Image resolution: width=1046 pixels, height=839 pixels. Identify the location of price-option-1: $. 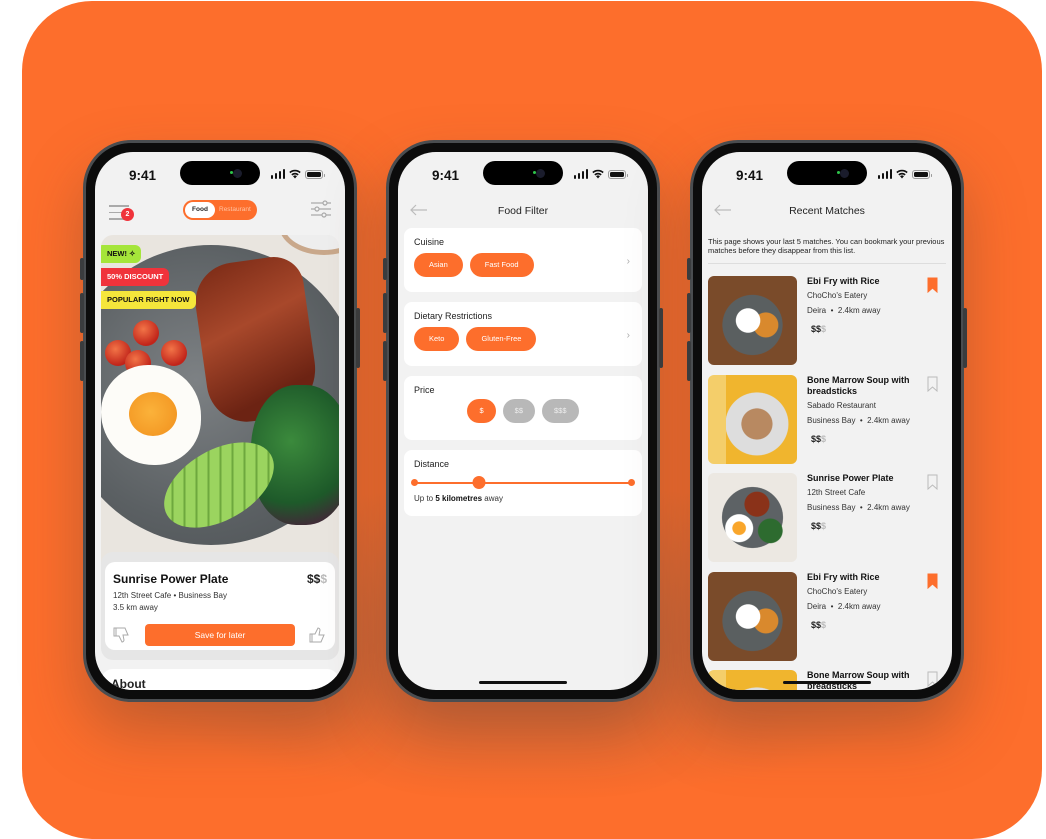
(481, 411).